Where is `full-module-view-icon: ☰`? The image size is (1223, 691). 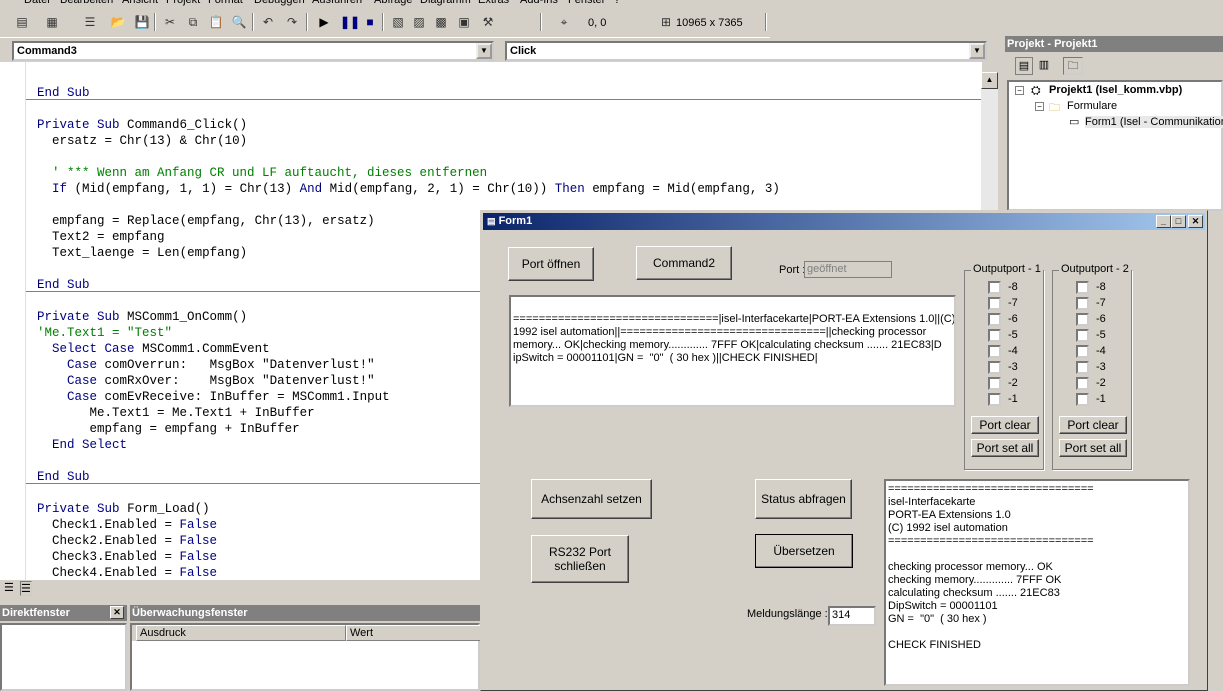 full-module-view-icon: ☰ is located at coordinates (26, 588).